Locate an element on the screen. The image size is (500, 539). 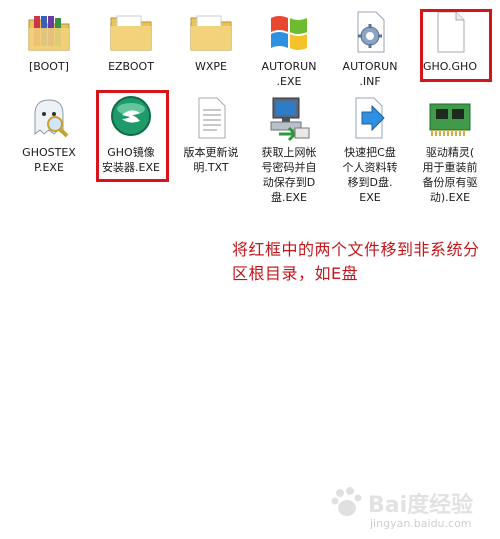
file-autorun-inf: AUTORUN .INF is located at coordinates (370, 48).